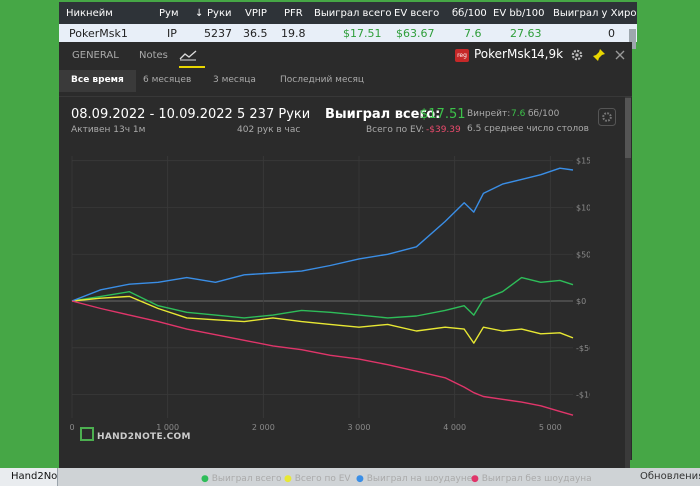 Image resolution: width=700 pixels, height=486 pixels. I want to click on taskbar-app-button: Hand2Note 2, so click(29, 477).